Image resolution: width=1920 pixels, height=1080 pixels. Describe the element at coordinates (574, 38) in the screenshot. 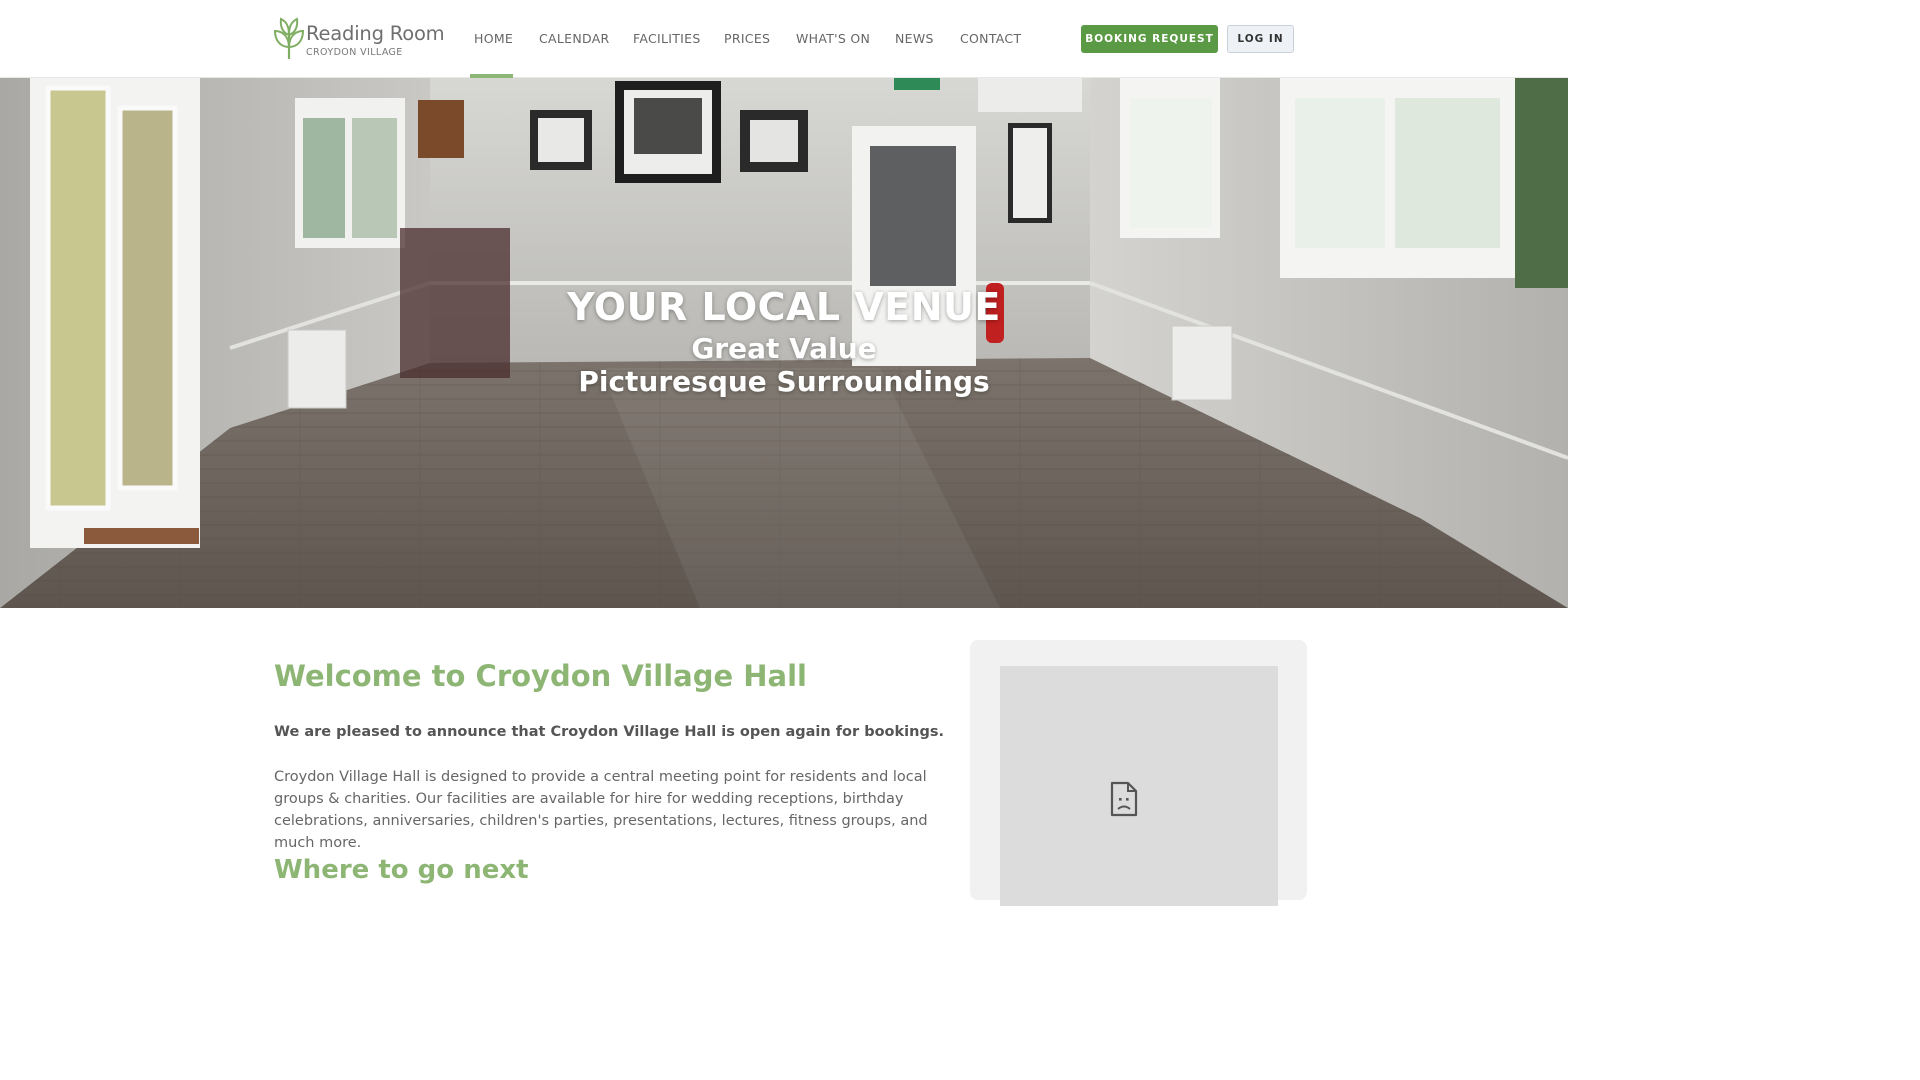

I see `nav-calendar: CALENDAR` at that location.